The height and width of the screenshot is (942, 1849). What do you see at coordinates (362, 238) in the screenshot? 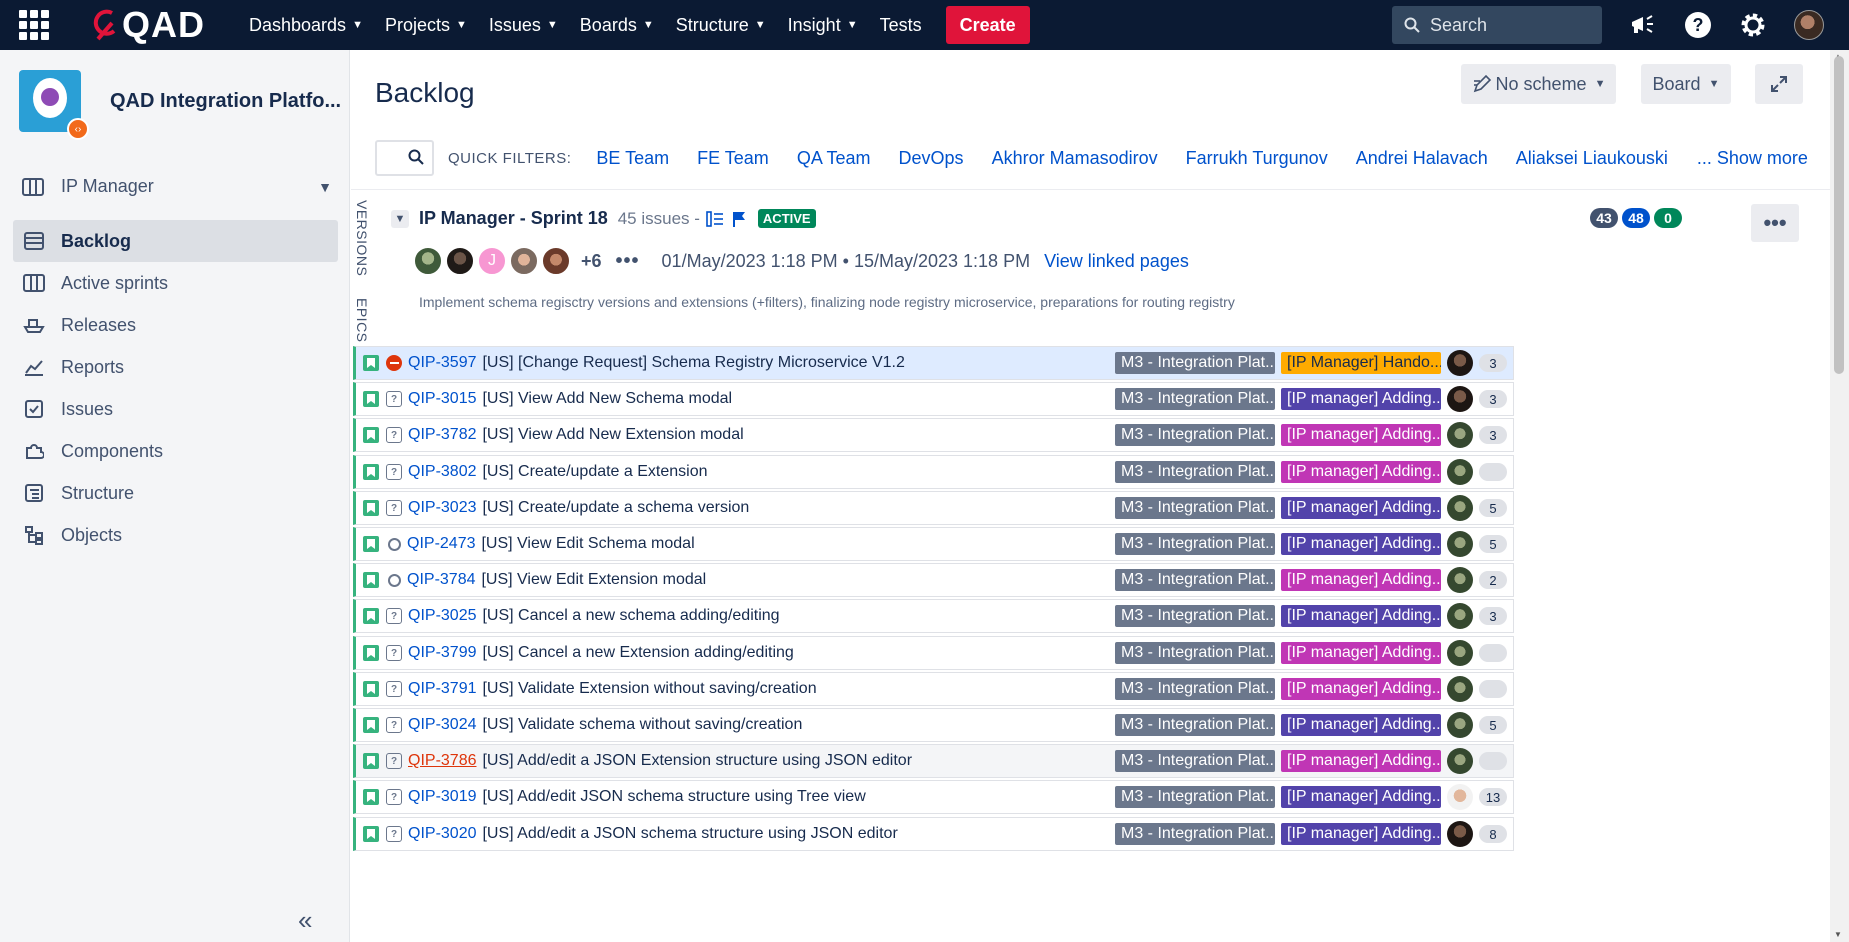
I see `versions-tab: VERSIONS` at bounding box center [362, 238].